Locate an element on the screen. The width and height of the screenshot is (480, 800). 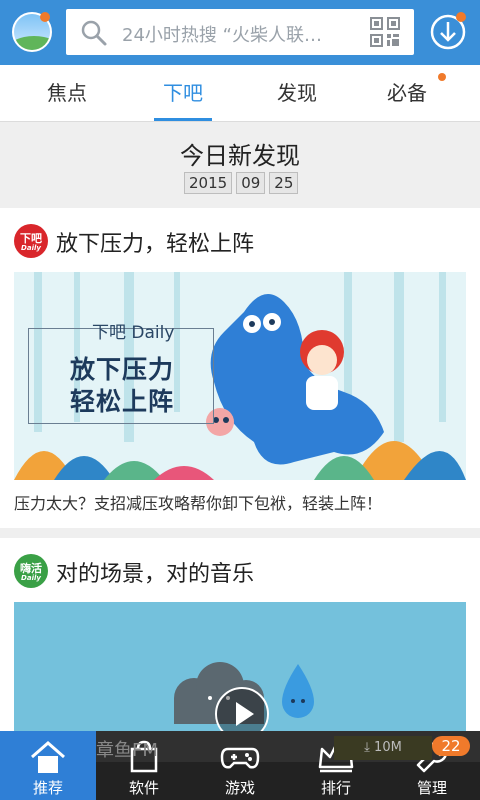
qr-scan-icon is located at coordinates (385, 32).